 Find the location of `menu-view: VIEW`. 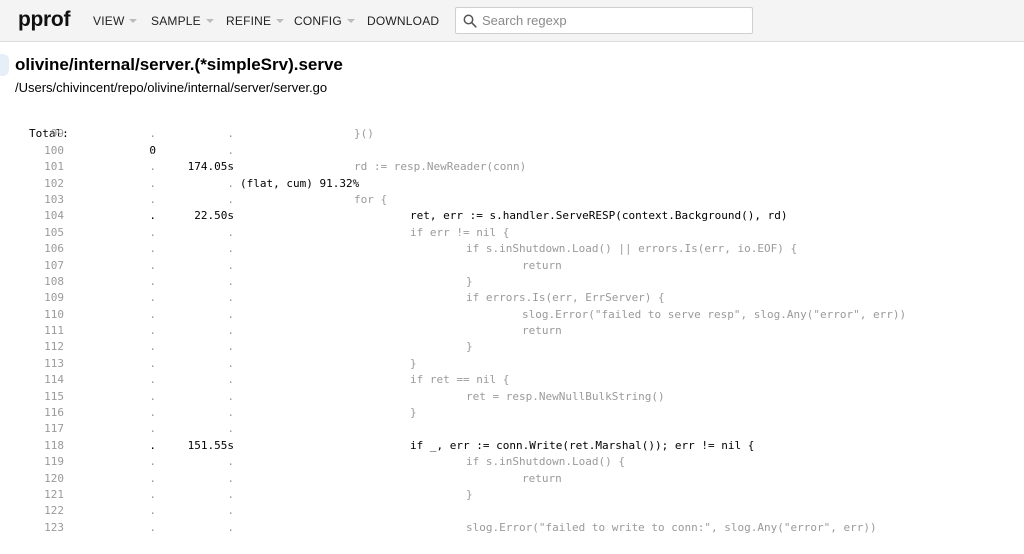

menu-view: VIEW is located at coordinates (115, 21).